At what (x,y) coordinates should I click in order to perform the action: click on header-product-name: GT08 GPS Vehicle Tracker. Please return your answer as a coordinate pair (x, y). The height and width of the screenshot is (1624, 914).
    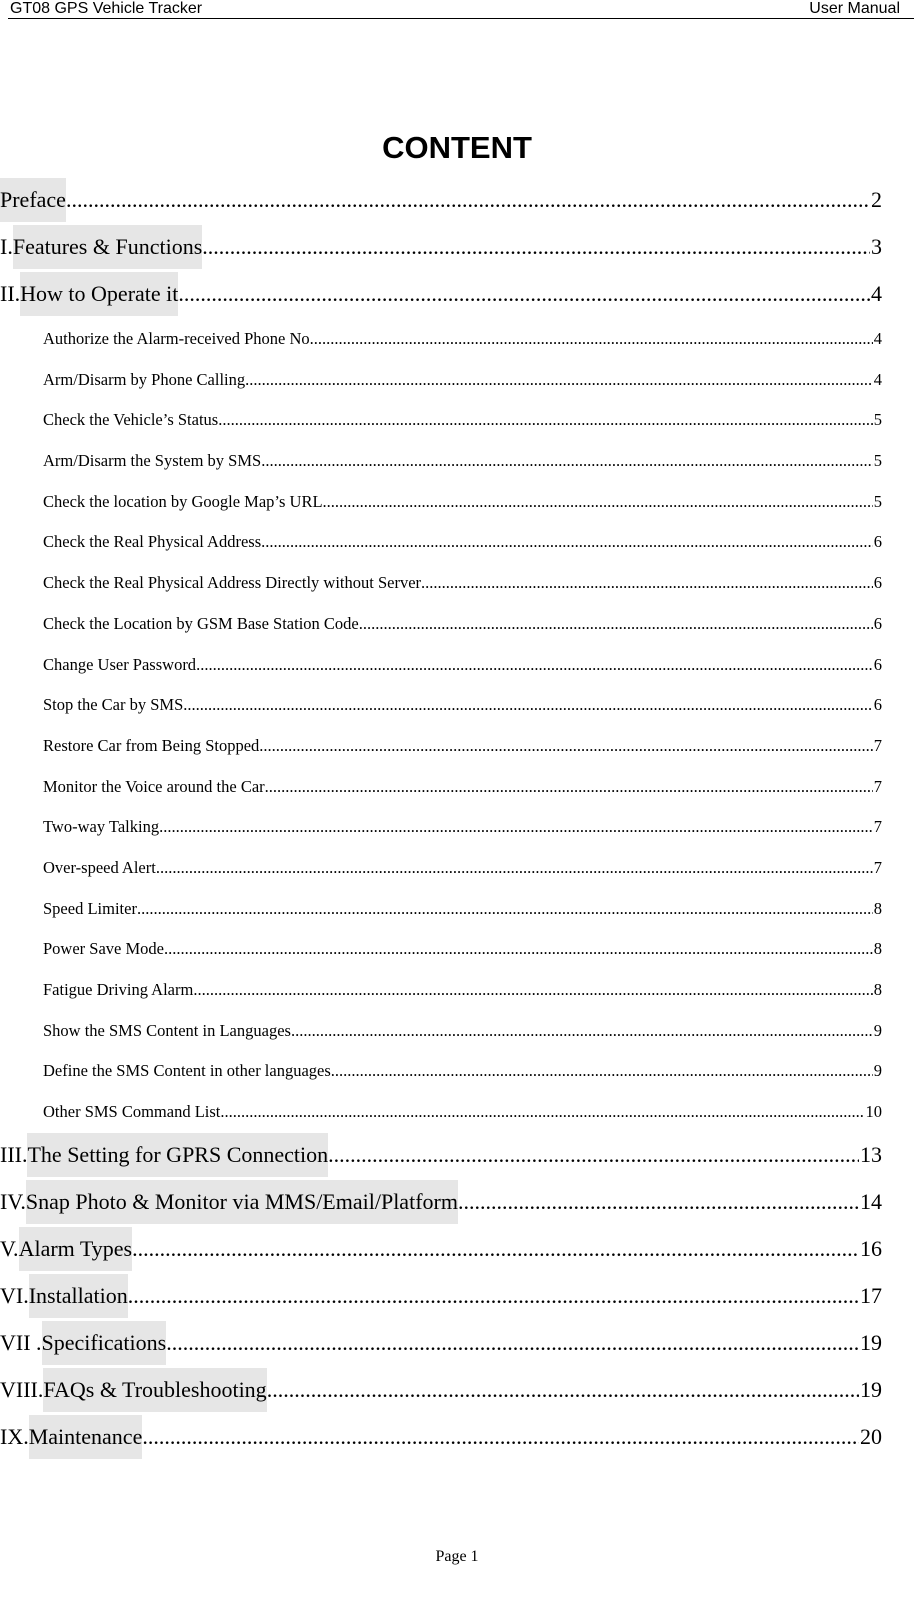
    Looking at the image, I should click on (106, 8).